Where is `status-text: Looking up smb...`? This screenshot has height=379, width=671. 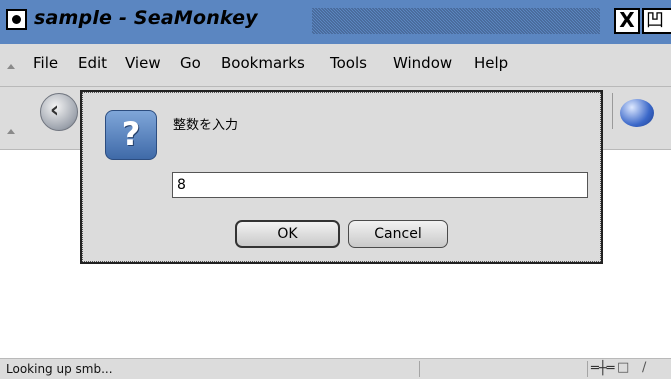
status-text: Looking up smb... is located at coordinates (59, 369).